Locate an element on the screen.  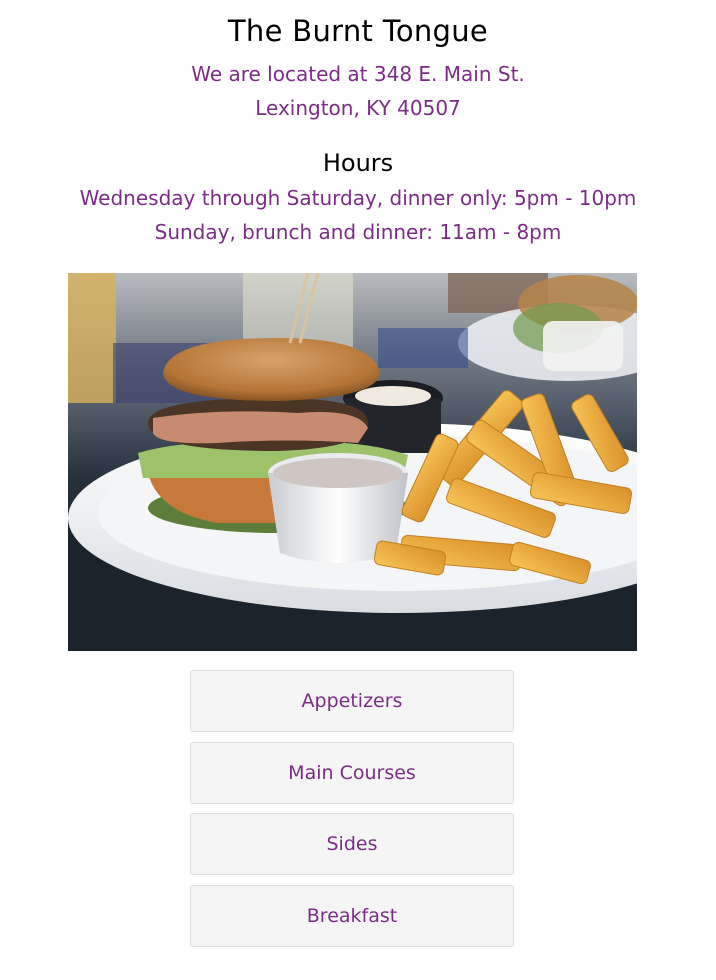
sides-button: Sides is located at coordinates (352, 844).